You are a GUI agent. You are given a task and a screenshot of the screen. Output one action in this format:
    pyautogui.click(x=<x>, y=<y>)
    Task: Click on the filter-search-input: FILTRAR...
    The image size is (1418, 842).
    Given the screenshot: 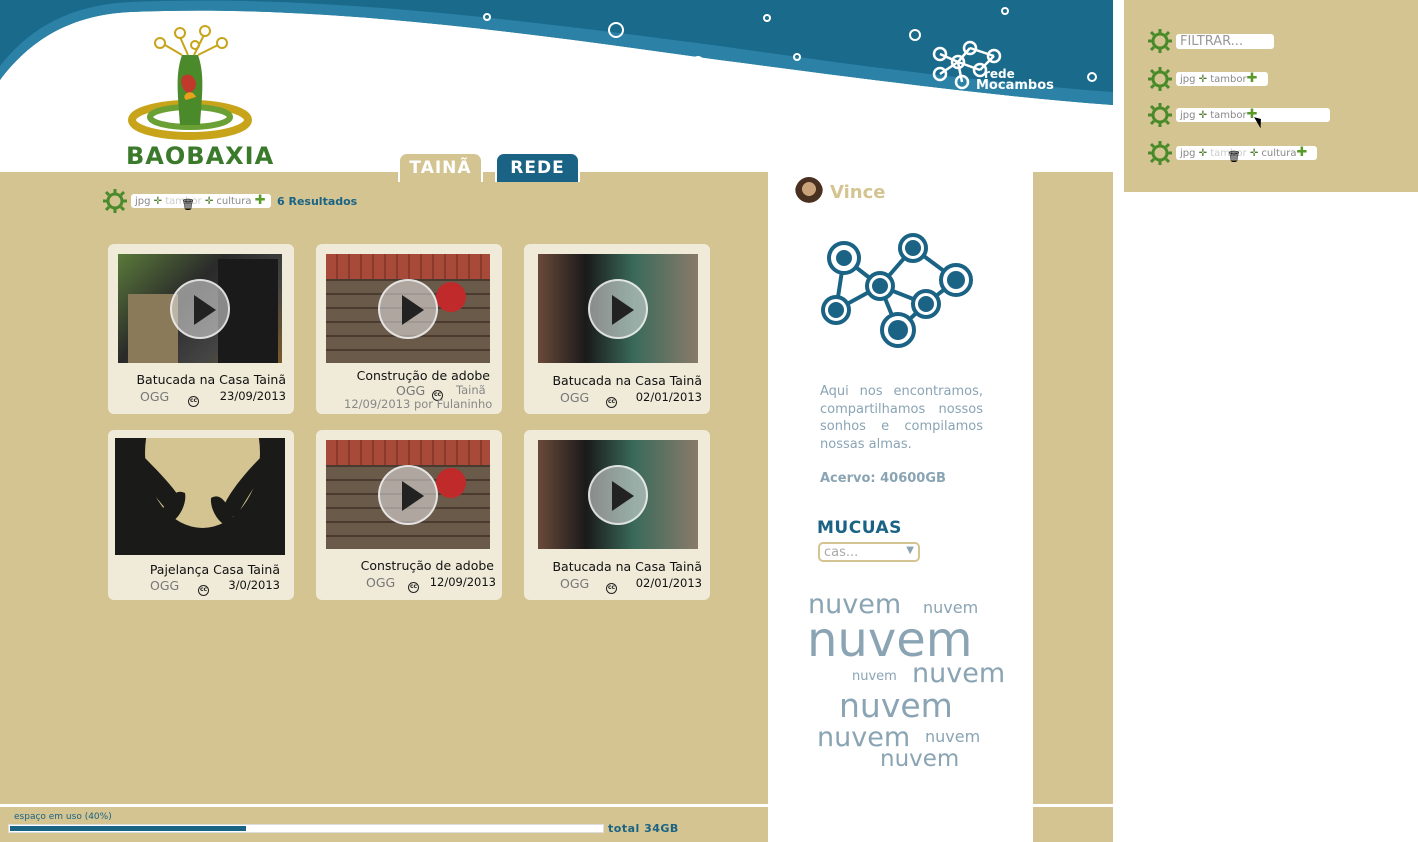 What is the action you would take?
    pyautogui.click(x=1225, y=41)
    